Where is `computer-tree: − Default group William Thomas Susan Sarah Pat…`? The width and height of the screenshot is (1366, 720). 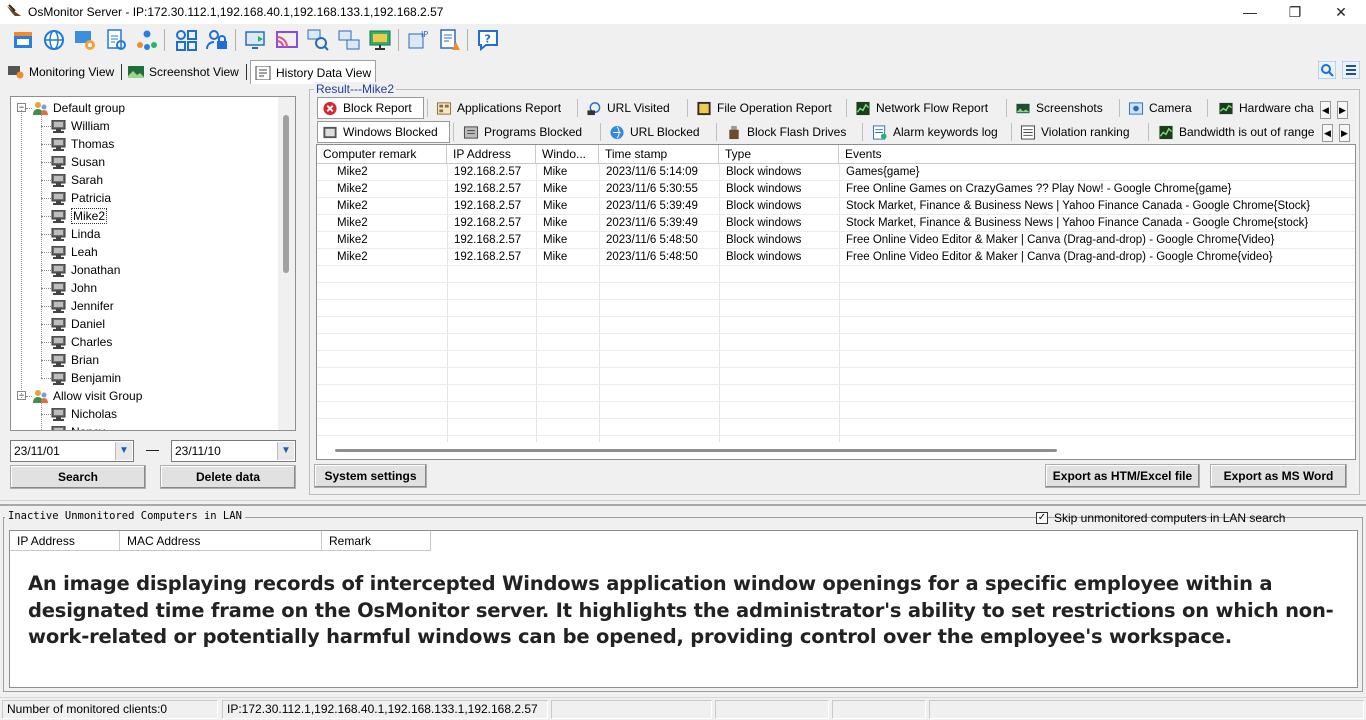
computer-tree: − Default group William Thomas Susan Sarah Pat… is located at coordinates (153, 263).